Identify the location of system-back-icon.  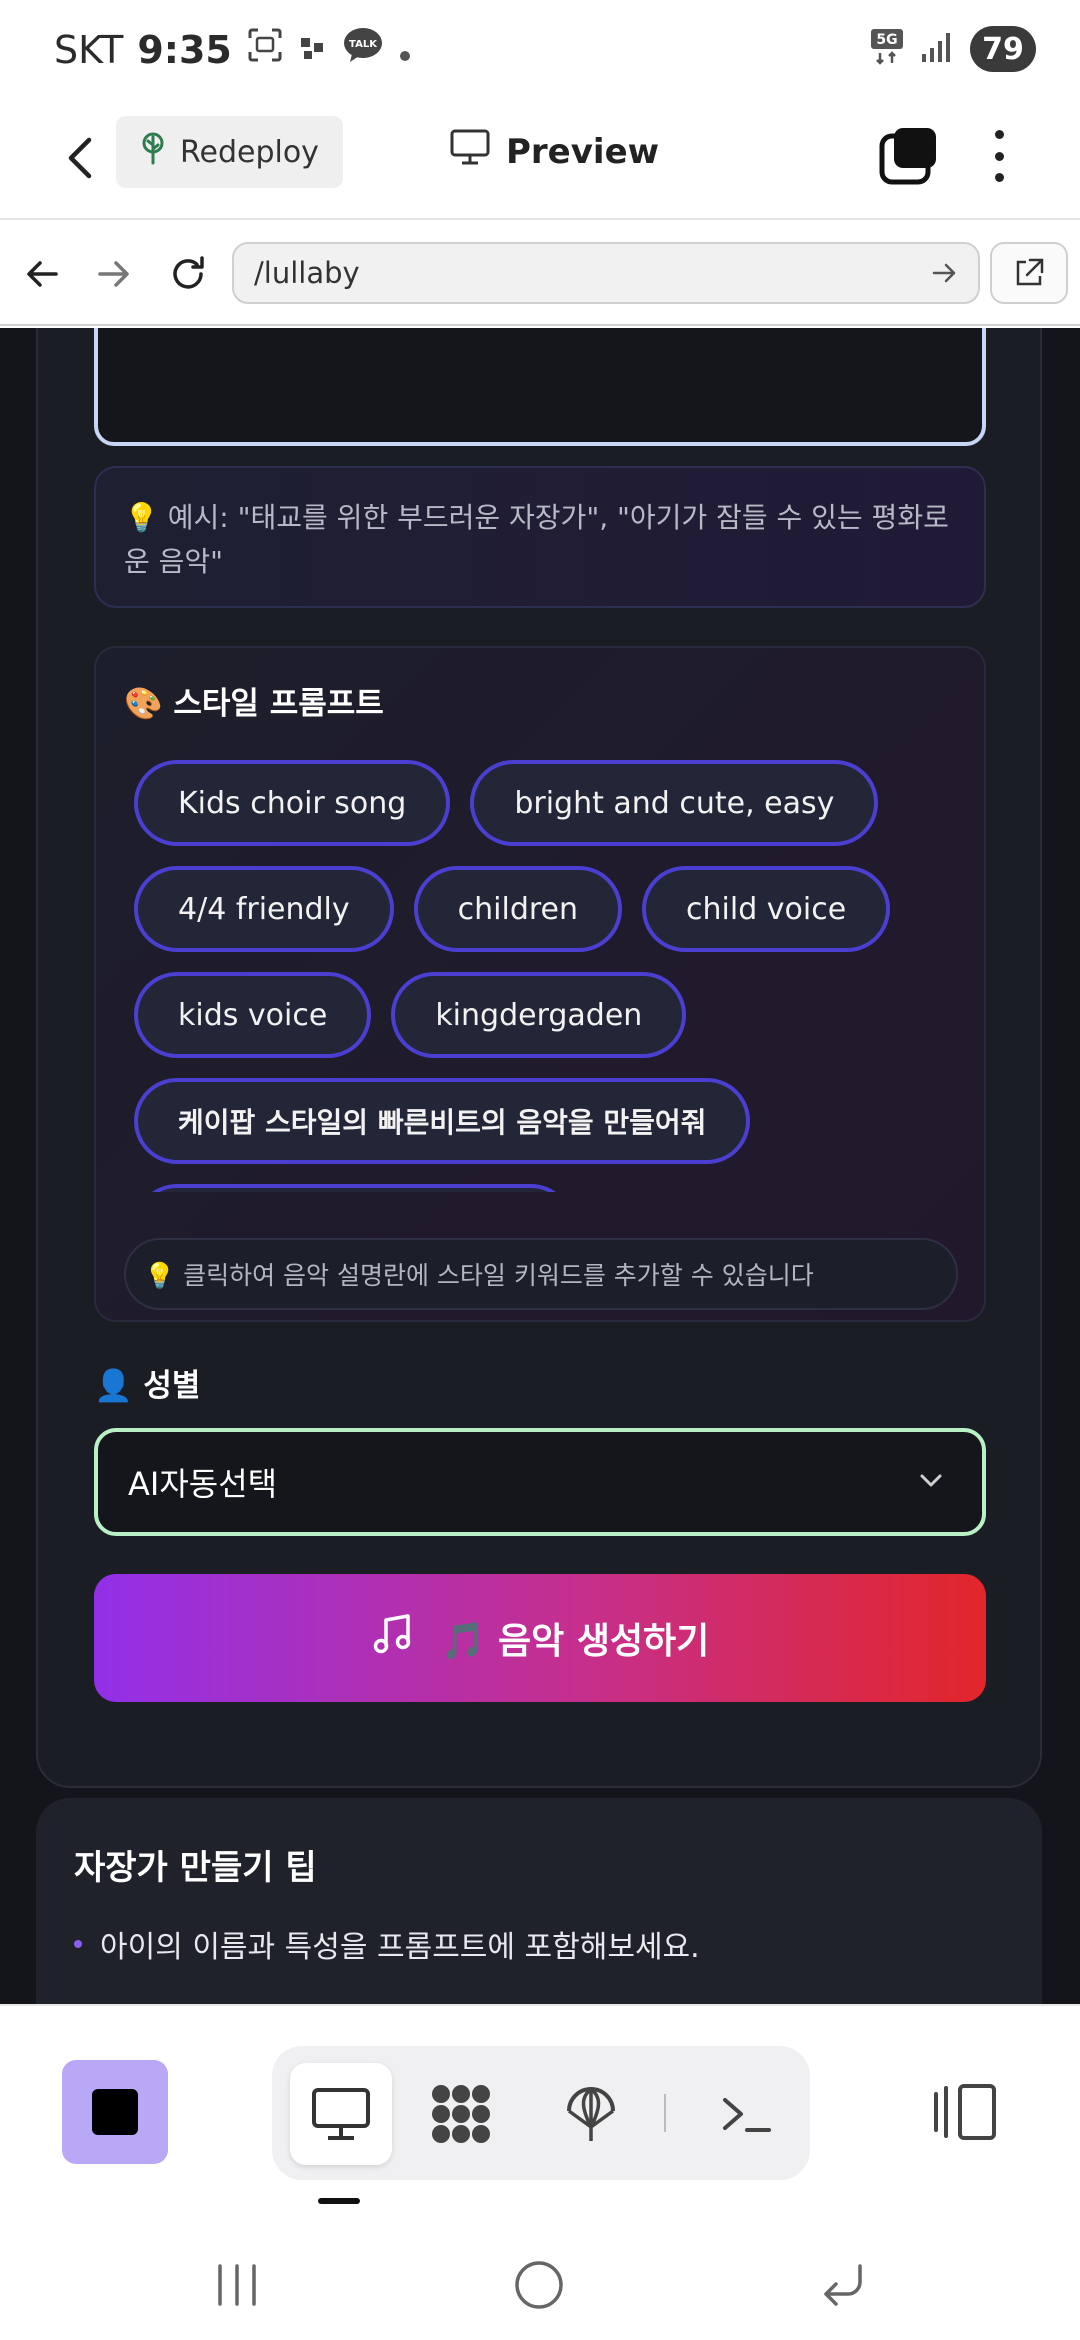
(843, 2285).